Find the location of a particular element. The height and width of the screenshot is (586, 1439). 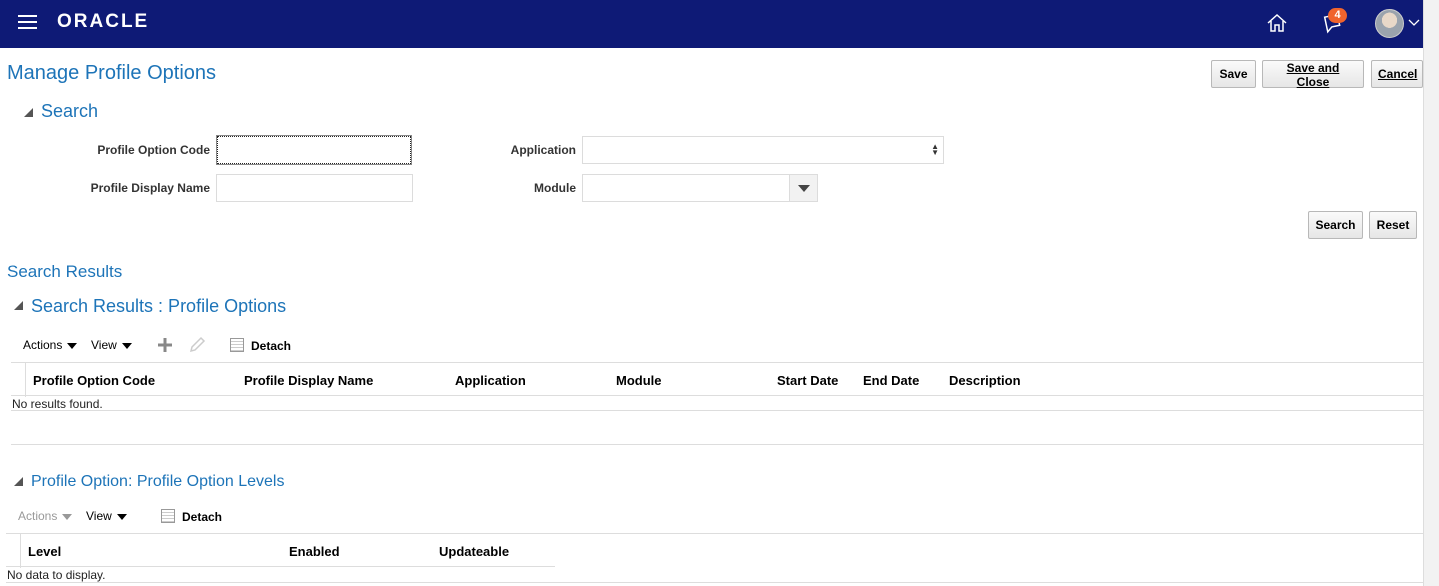

column-header: End Date is located at coordinates (891, 380).